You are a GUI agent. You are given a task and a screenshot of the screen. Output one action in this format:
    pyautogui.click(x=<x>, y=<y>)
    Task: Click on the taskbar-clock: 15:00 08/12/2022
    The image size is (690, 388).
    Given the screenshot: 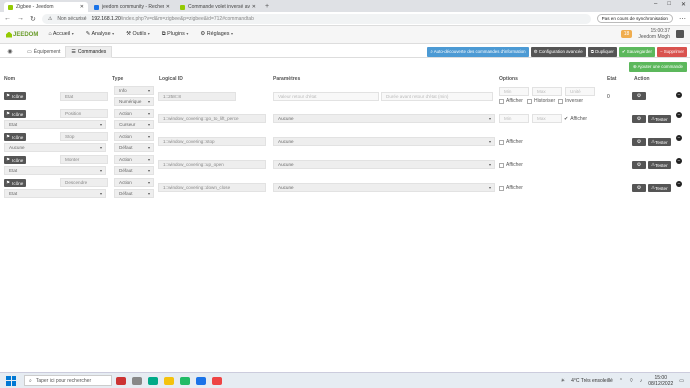 What is the action you would take?
    pyautogui.click(x=660, y=381)
    